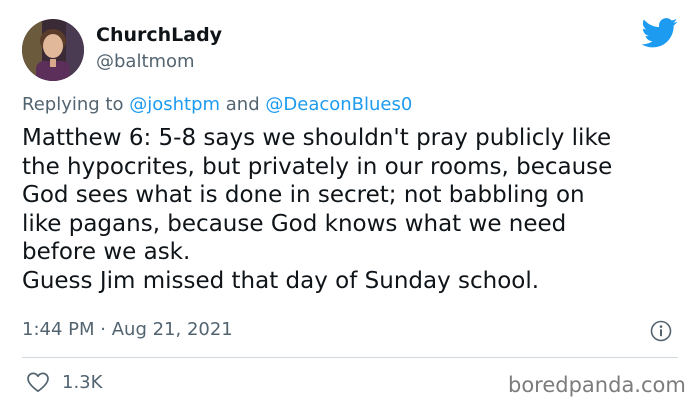  What do you see at coordinates (174, 104) in the screenshot?
I see `mention-joshtpm: @joshtpm` at bounding box center [174, 104].